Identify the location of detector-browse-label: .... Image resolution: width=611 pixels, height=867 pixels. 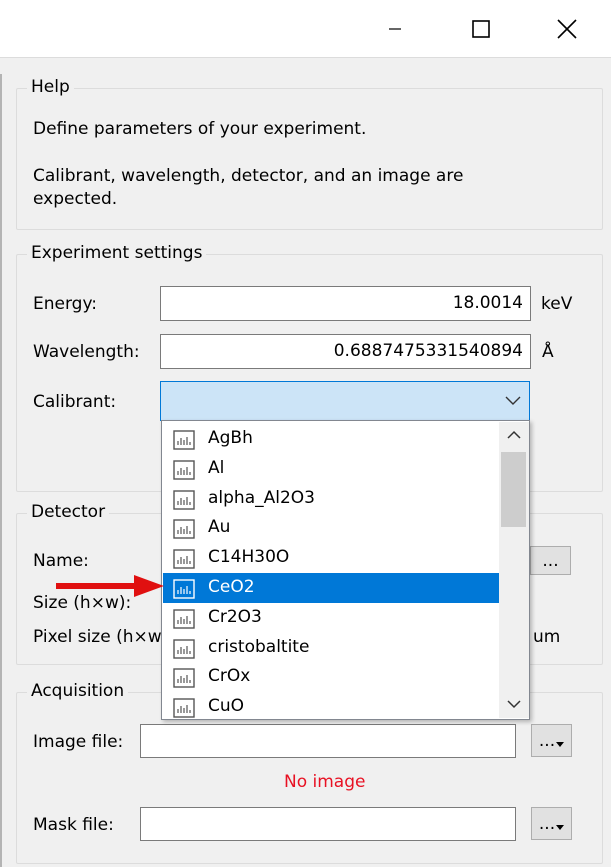
(550, 560).